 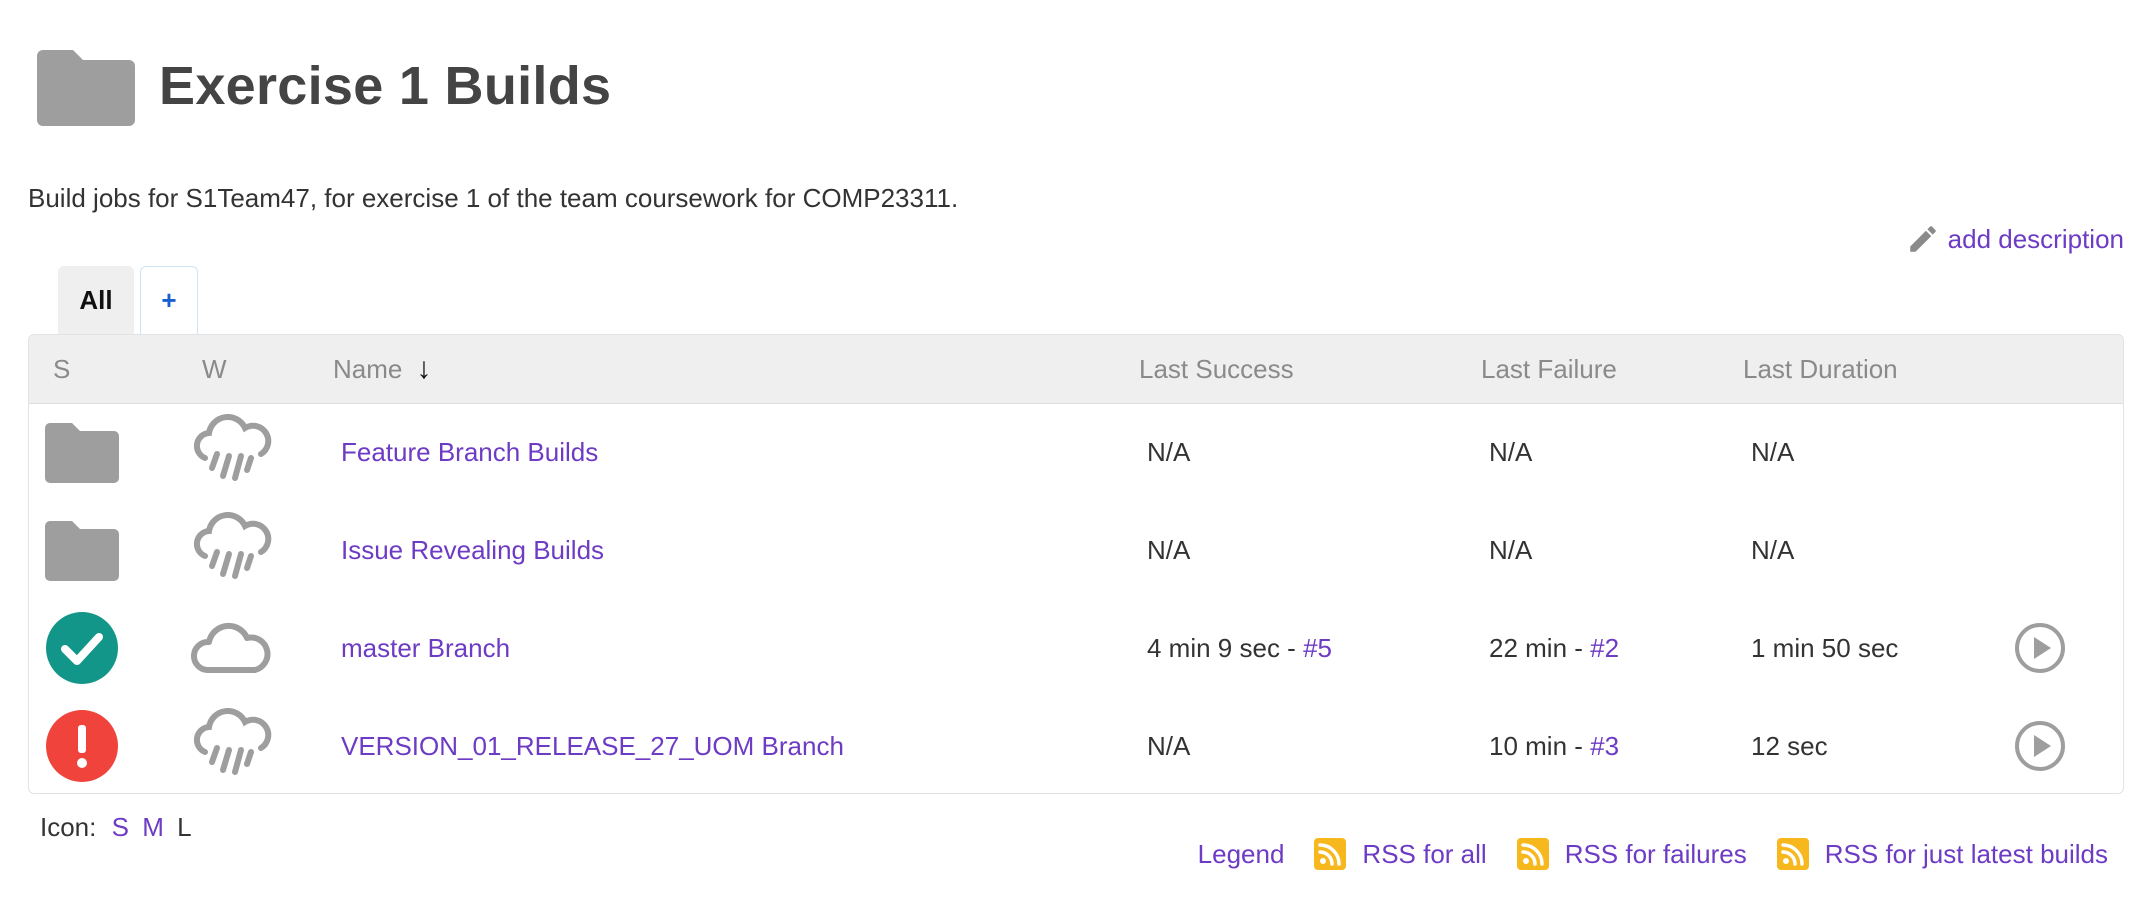 What do you see at coordinates (1216, 369) in the screenshot?
I see `header-last-success: Last Success` at bounding box center [1216, 369].